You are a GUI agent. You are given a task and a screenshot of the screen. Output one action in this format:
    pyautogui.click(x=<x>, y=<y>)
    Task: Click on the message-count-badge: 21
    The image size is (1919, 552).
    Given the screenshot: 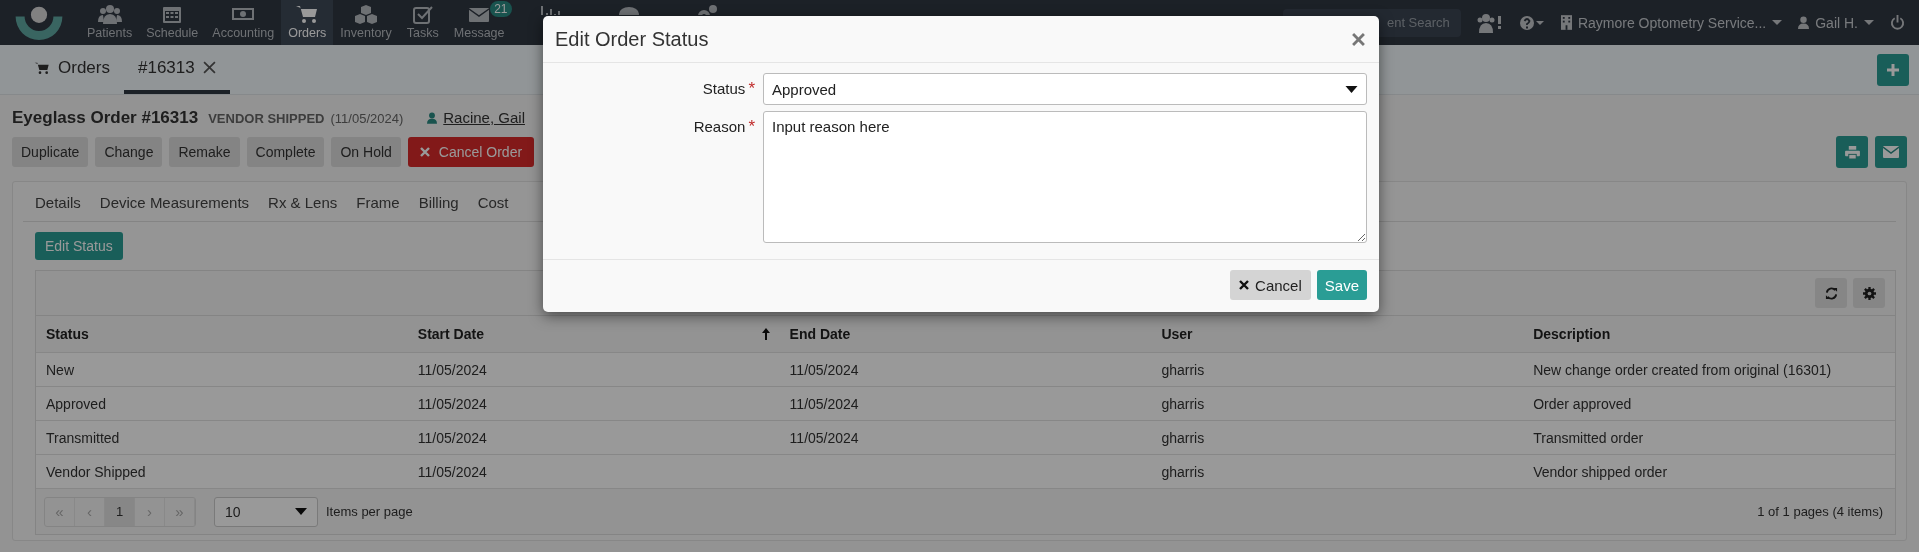 What is the action you would take?
    pyautogui.click(x=501, y=9)
    